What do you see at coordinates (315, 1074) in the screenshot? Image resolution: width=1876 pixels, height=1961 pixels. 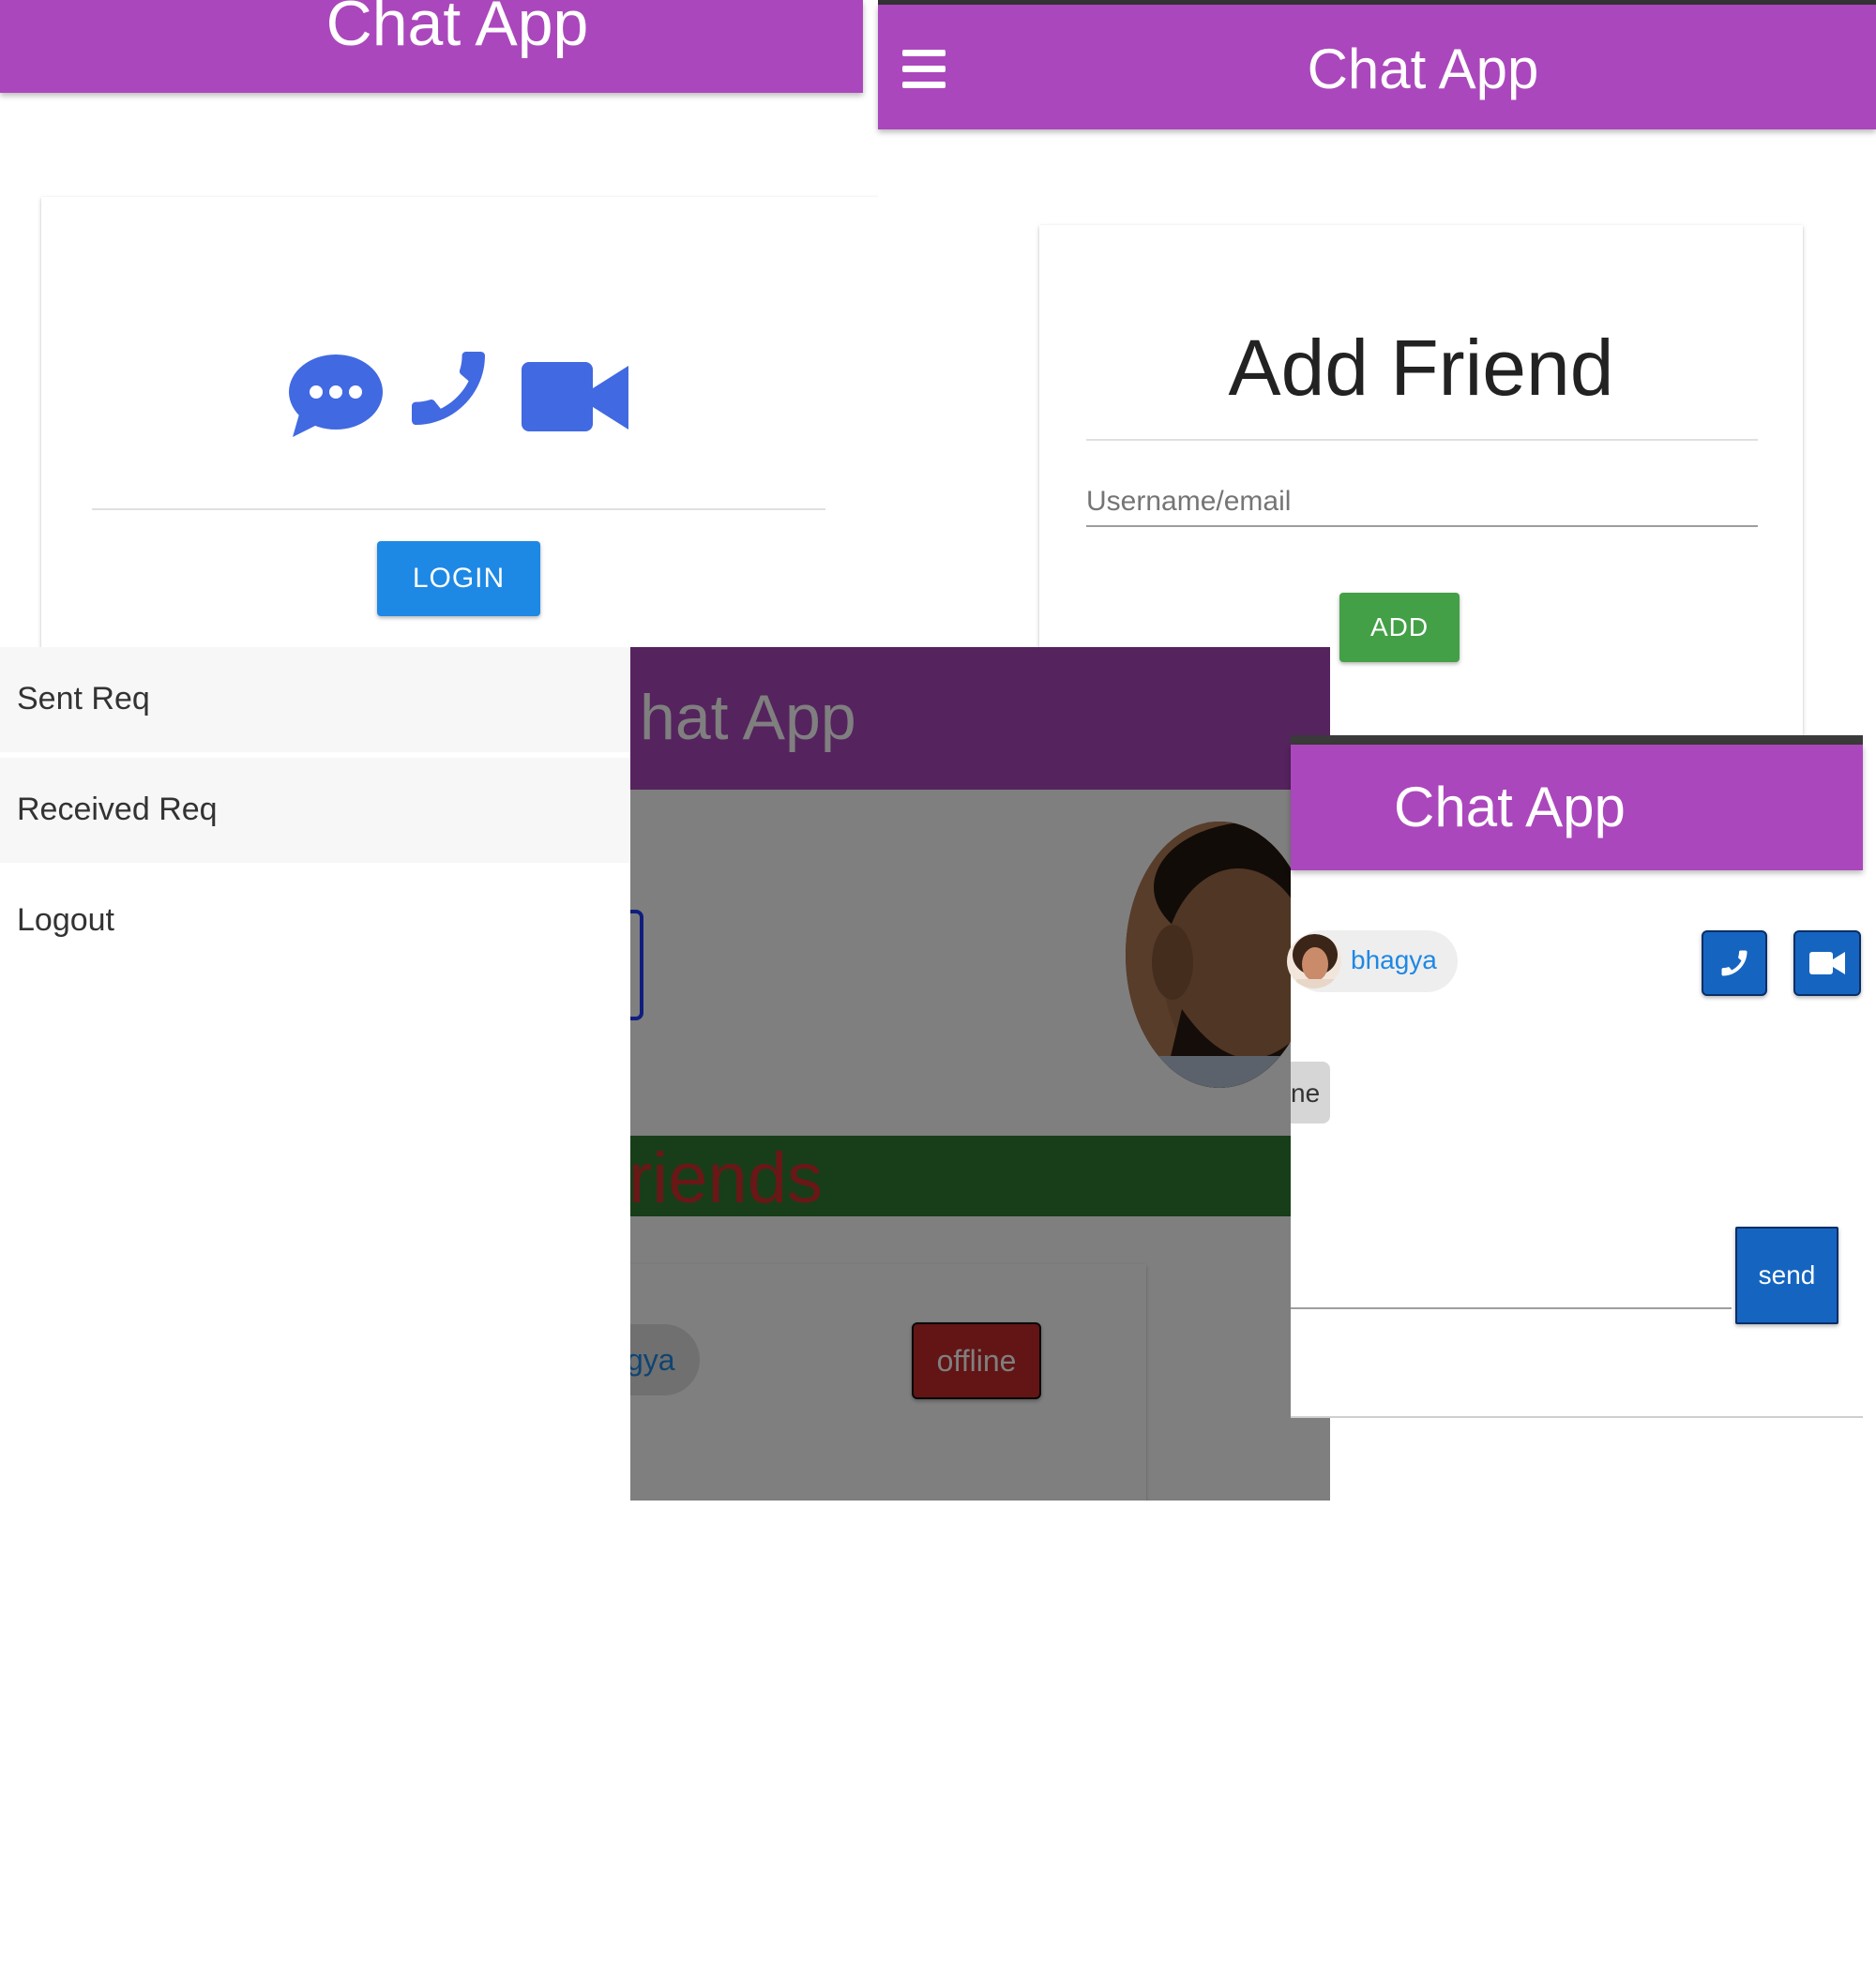 I see `drawer-panel: Sent Req Received Req Logout` at bounding box center [315, 1074].